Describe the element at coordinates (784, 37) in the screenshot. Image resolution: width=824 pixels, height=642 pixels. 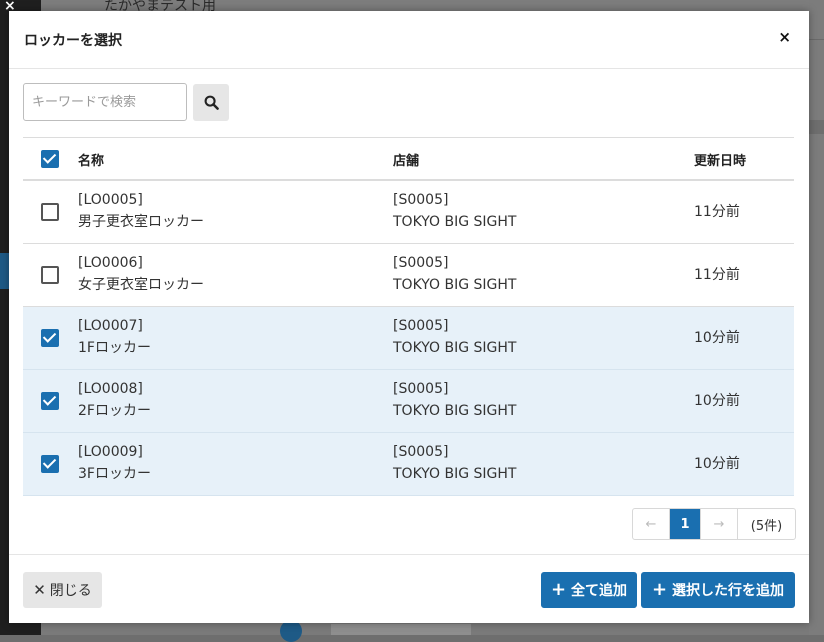
I see `close-icon: ×` at that location.